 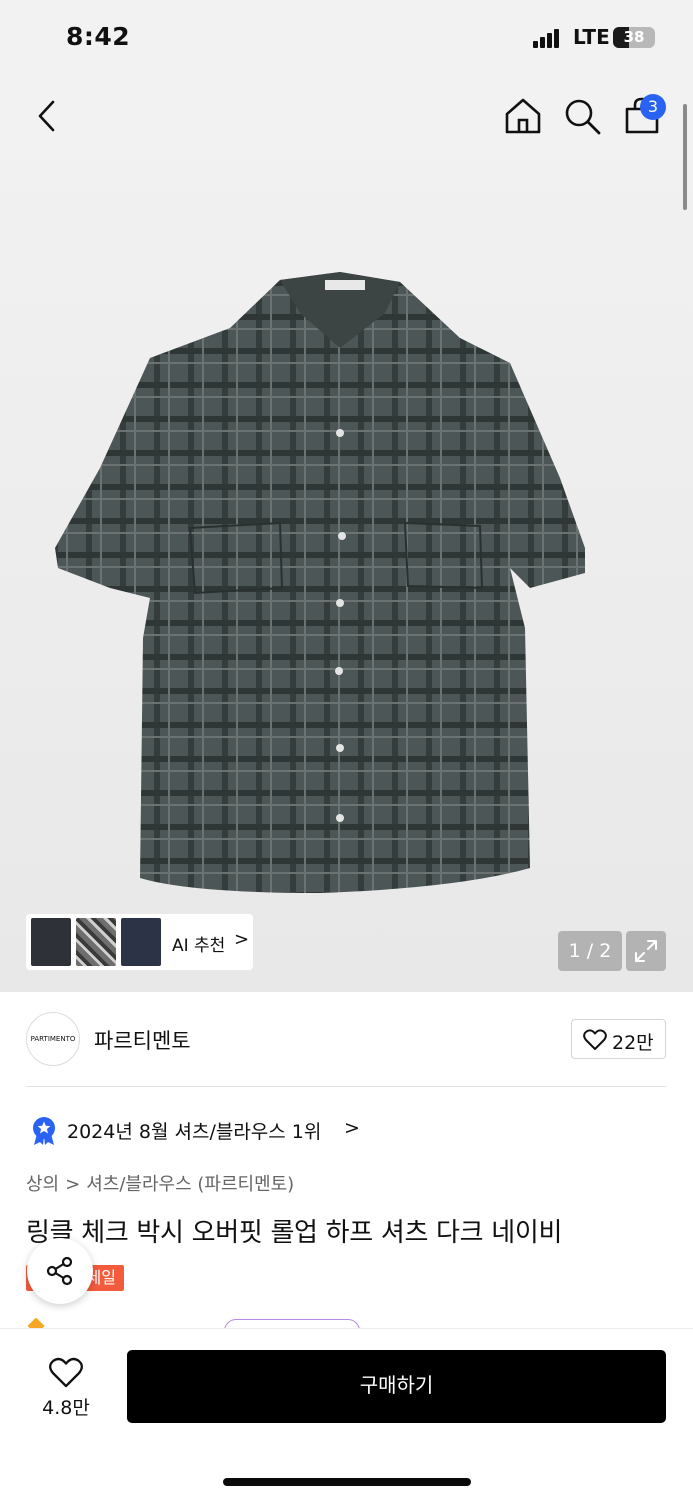 I want to click on breadcrumb: 상의 > 셔츠/블라우스 (파르티멘토), so click(x=163, y=1183).